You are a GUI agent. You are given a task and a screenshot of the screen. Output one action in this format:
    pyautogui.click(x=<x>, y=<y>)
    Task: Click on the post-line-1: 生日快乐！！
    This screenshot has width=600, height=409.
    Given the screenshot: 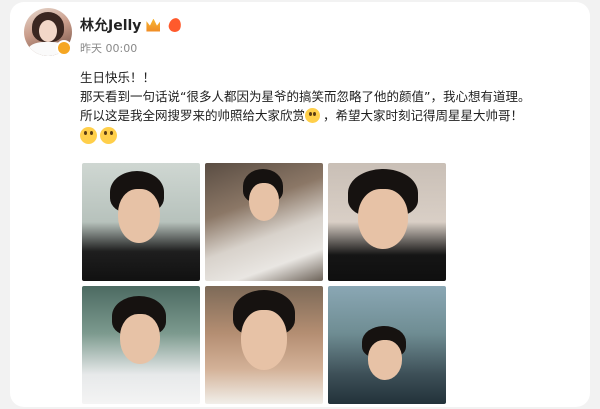 What is the action you would take?
    pyautogui.click(x=118, y=77)
    